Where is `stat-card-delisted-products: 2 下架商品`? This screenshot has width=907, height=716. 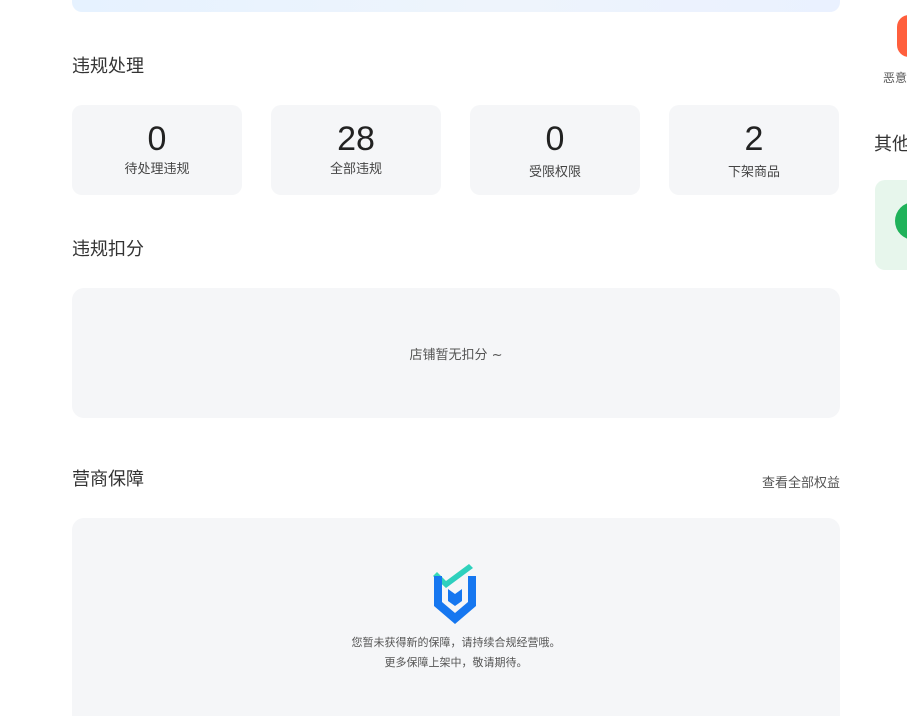 stat-card-delisted-products: 2 下架商品 is located at coordinates (754, 150).